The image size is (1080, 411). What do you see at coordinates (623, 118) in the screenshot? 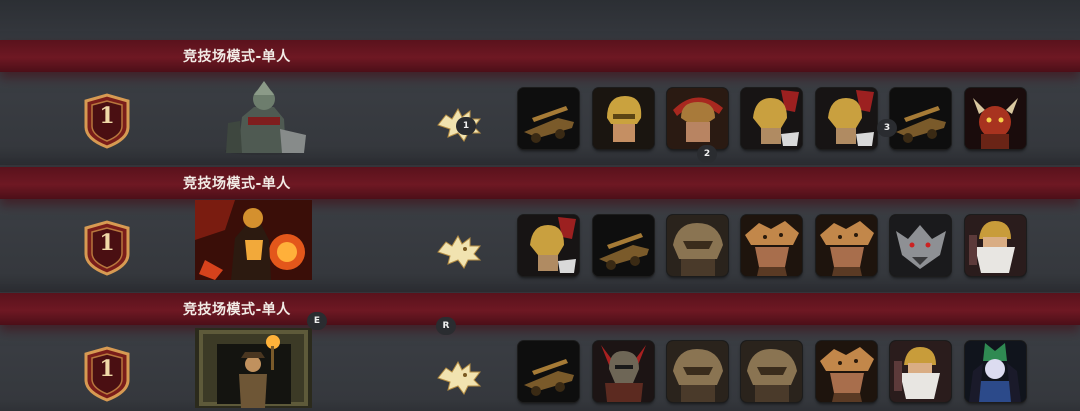
I see `gold-helmet-warrior-icon` at bounding box center [623, 118].